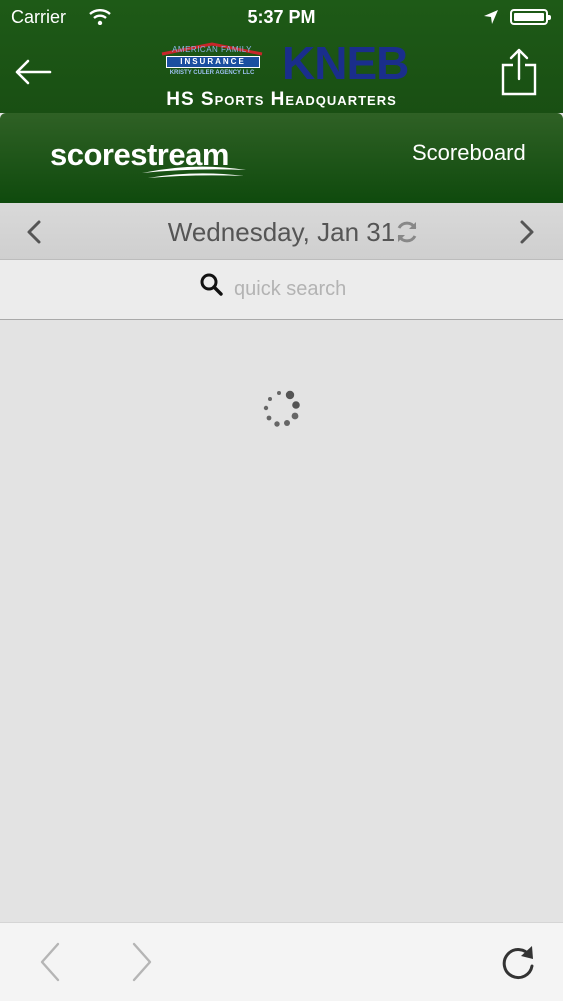  Describe the element at coordinates (281, 408) in the screenshot. I see `loading-spinner-icon` at that location.